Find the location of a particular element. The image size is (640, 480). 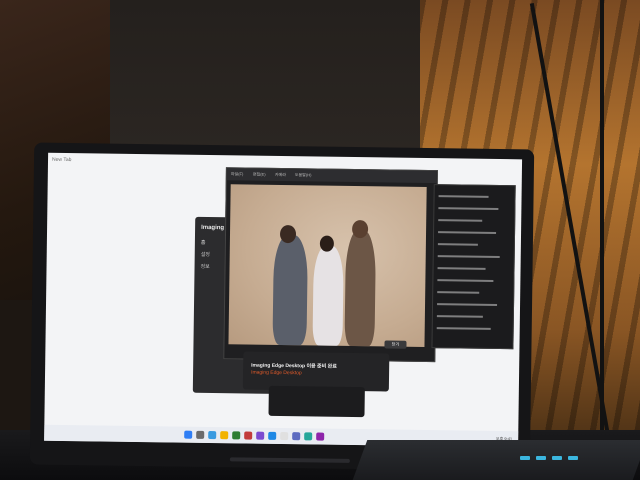

folder-icon is located at coordinates (224, 435).